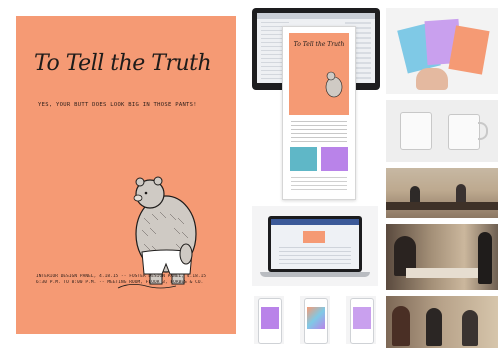 The image size is (500, 349). Describe the element at coordinates (315, 256) in the screenshot. I see `laptop-text` at that location.